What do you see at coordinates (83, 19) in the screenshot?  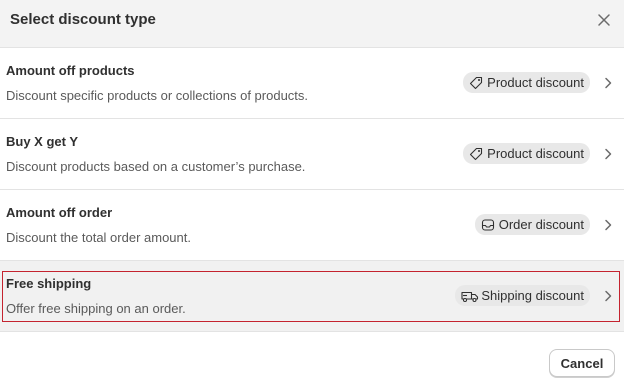 I see `dialog-title: Select discount type` at bounding box center [83, 19].